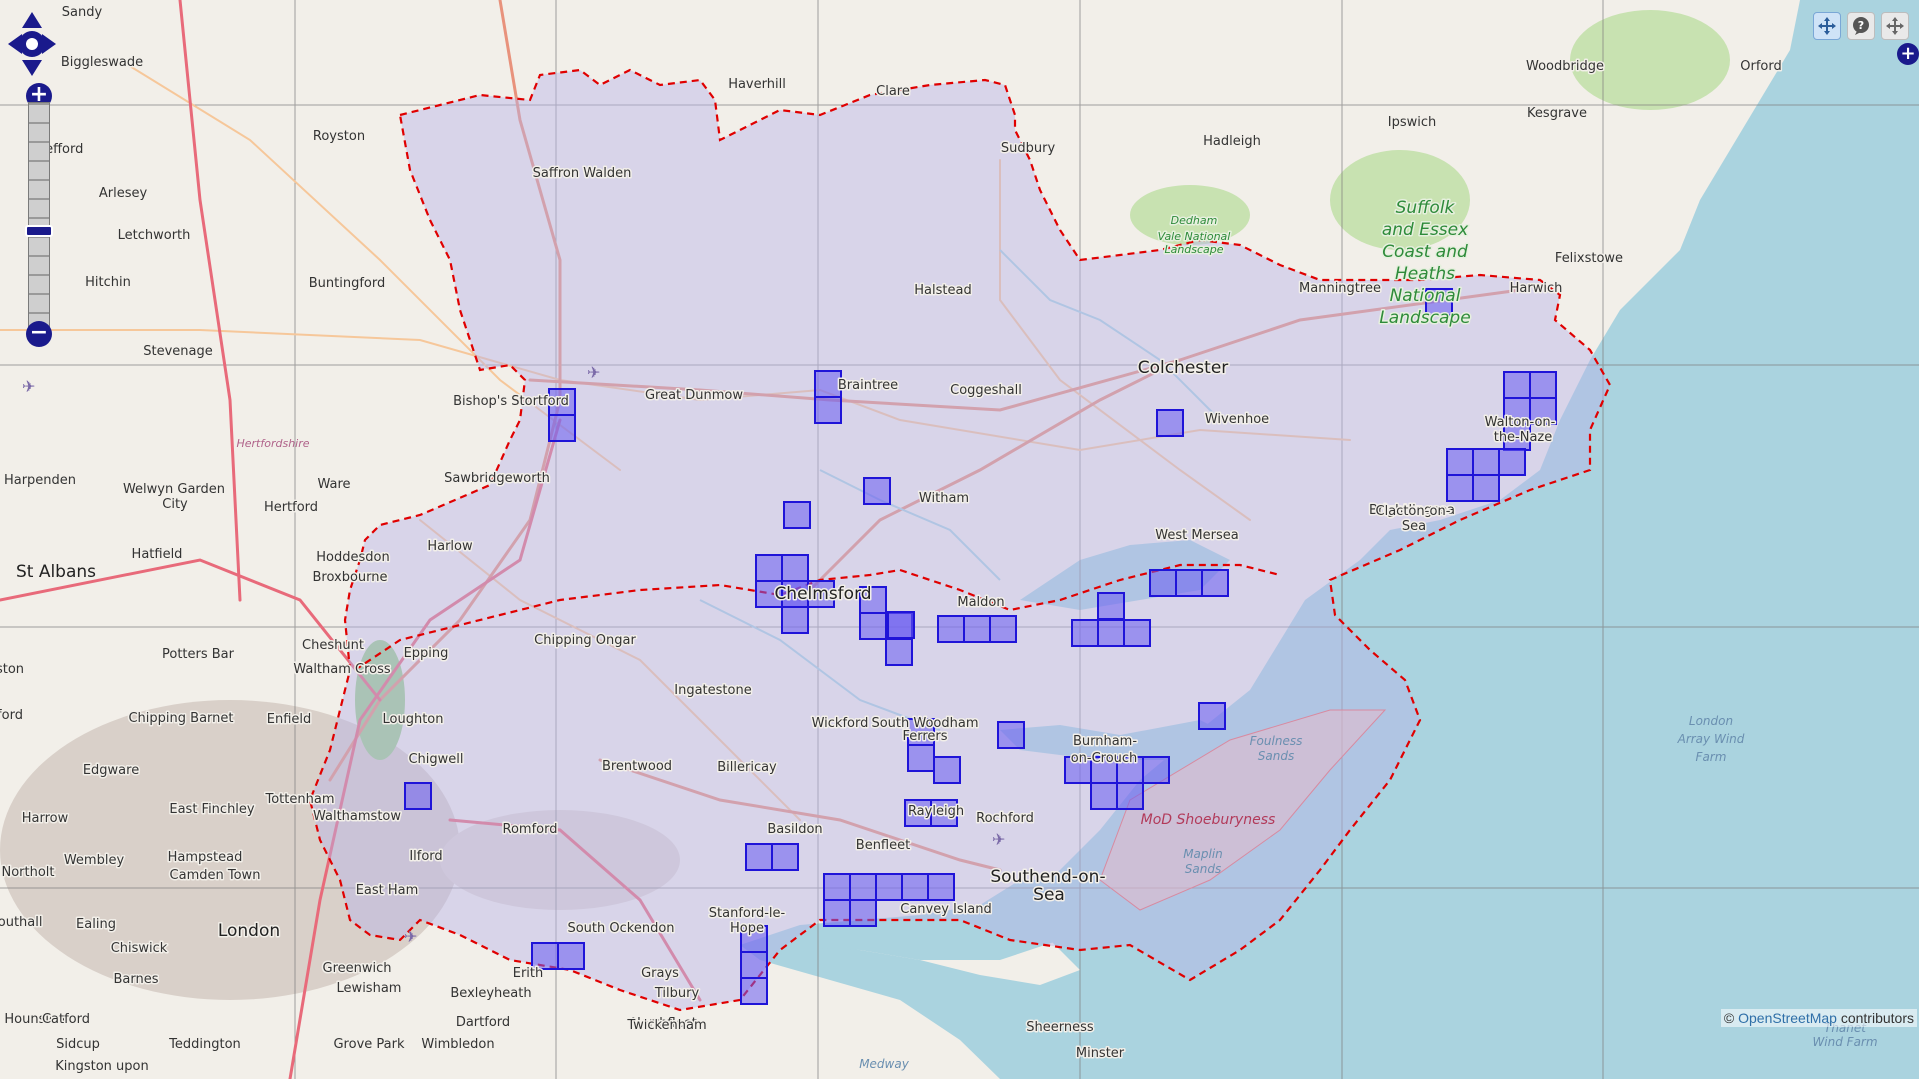  Describe the element at coordinates (1861, 26) in the screenshot. I see `query-tool: ?` at that location.